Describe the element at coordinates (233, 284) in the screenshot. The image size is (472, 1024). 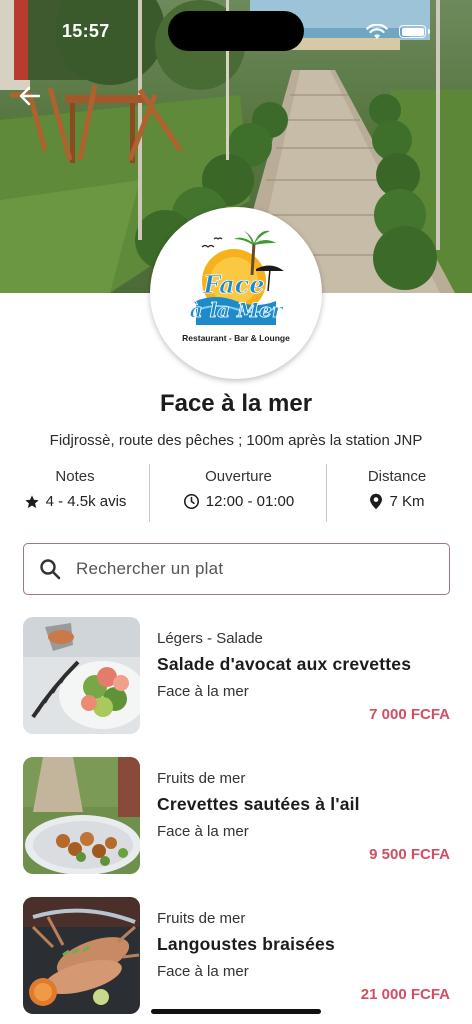
I see `svg-text: Face` at that location.